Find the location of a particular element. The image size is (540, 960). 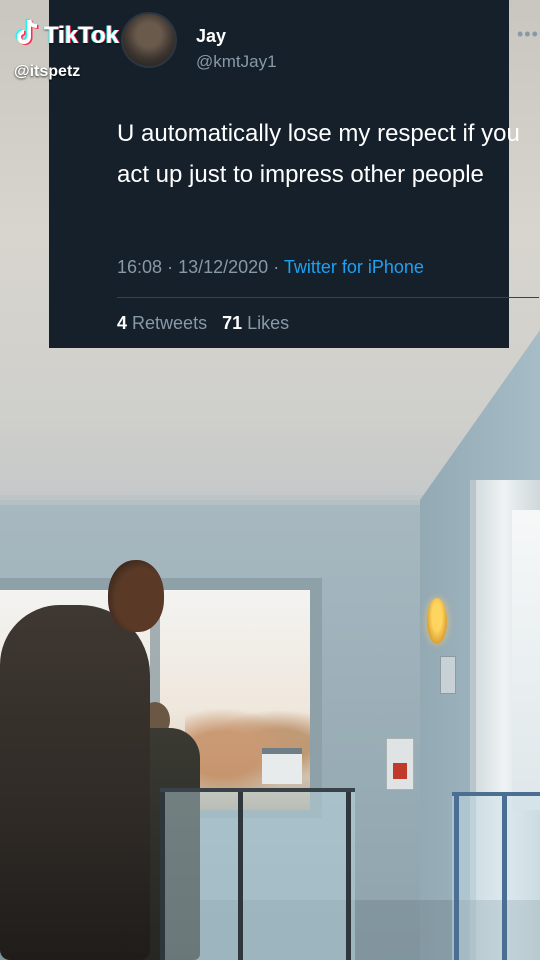

tiktok-watermark: TikTok is located at coordinates (66, 35).